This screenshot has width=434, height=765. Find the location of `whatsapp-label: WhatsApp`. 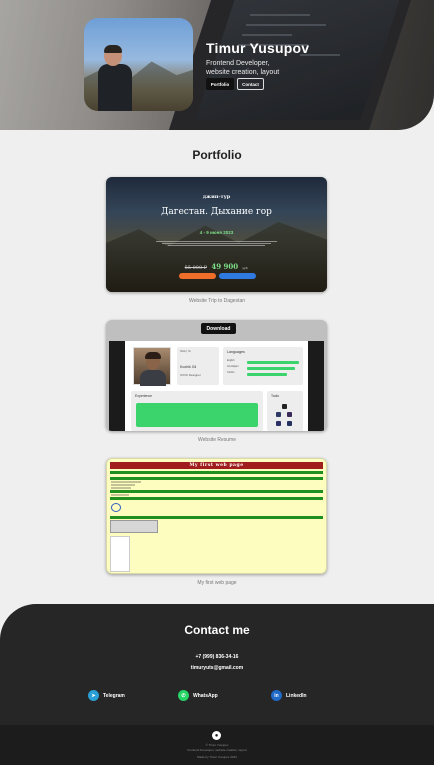

whatsapp-label: WhatsApp is located at coordinates (205, 695).